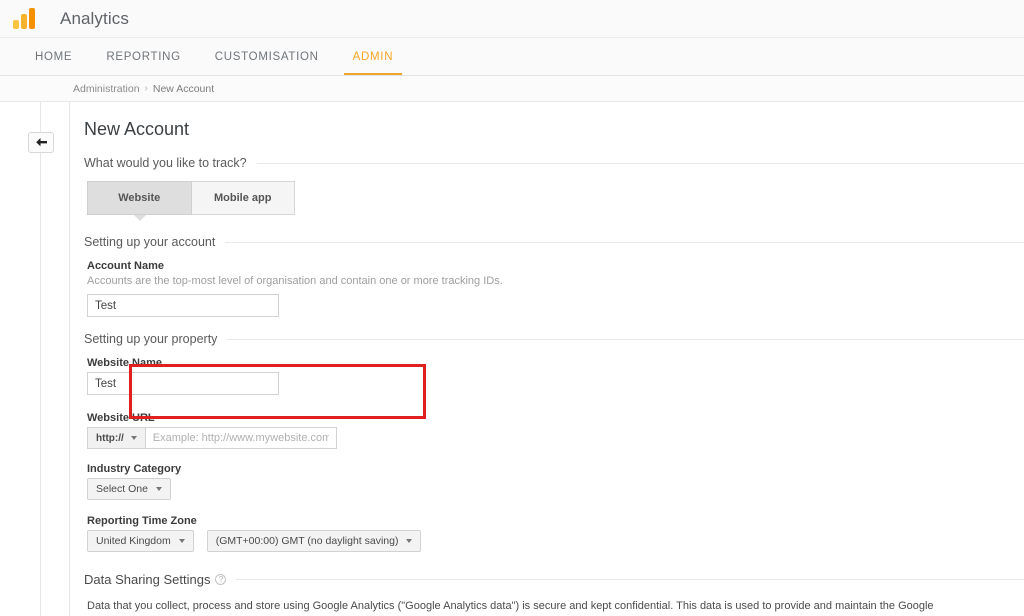 This screenshot has height=616, width=1024. I want to click on brand-title: Analytics, so click(94, 18).